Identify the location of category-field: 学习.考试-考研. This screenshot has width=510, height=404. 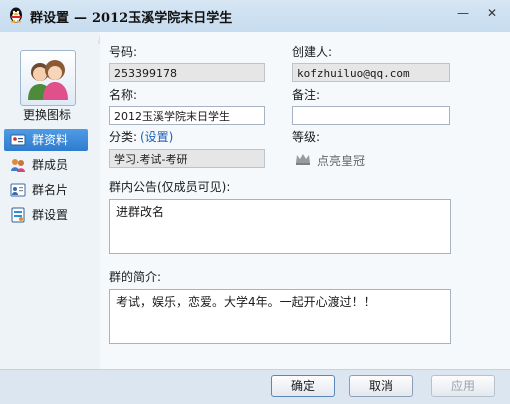
(187, 158).